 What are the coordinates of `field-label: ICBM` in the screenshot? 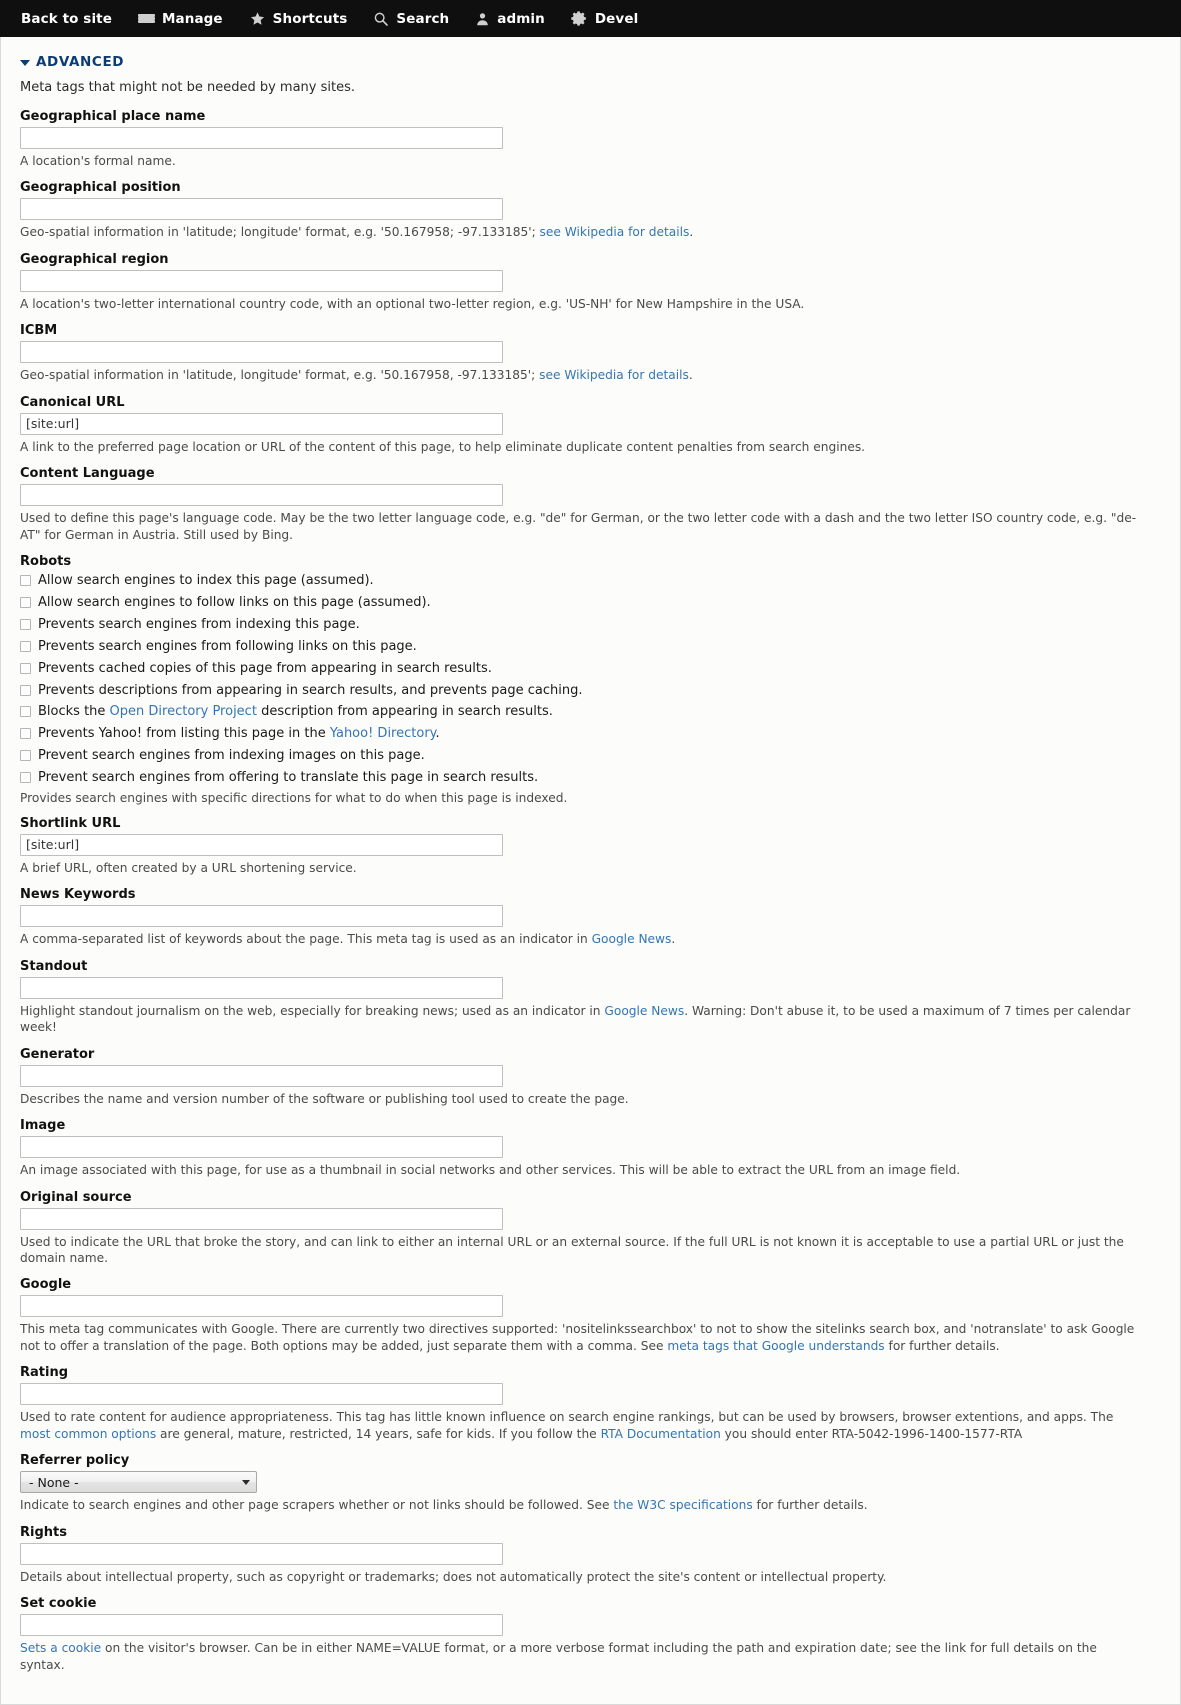 It's located at (39, 331).